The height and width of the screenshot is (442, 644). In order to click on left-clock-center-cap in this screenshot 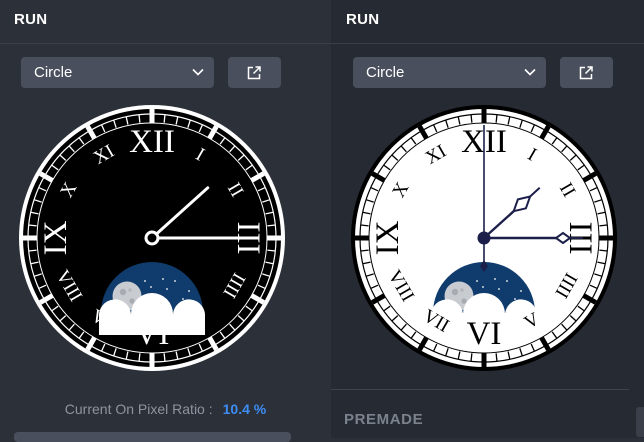, I will do `click(152, 238)`.